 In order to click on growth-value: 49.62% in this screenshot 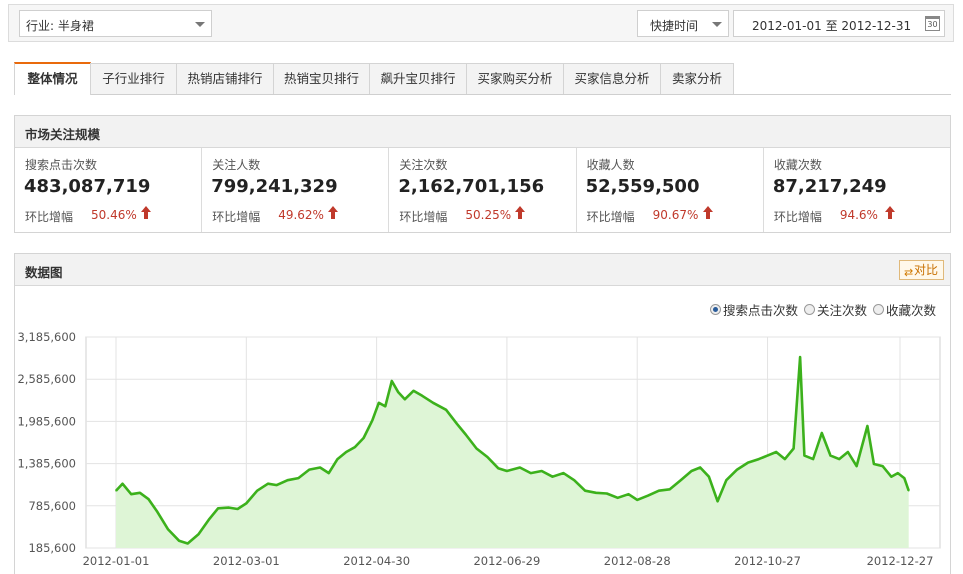, I will do `click(301, 215)`.